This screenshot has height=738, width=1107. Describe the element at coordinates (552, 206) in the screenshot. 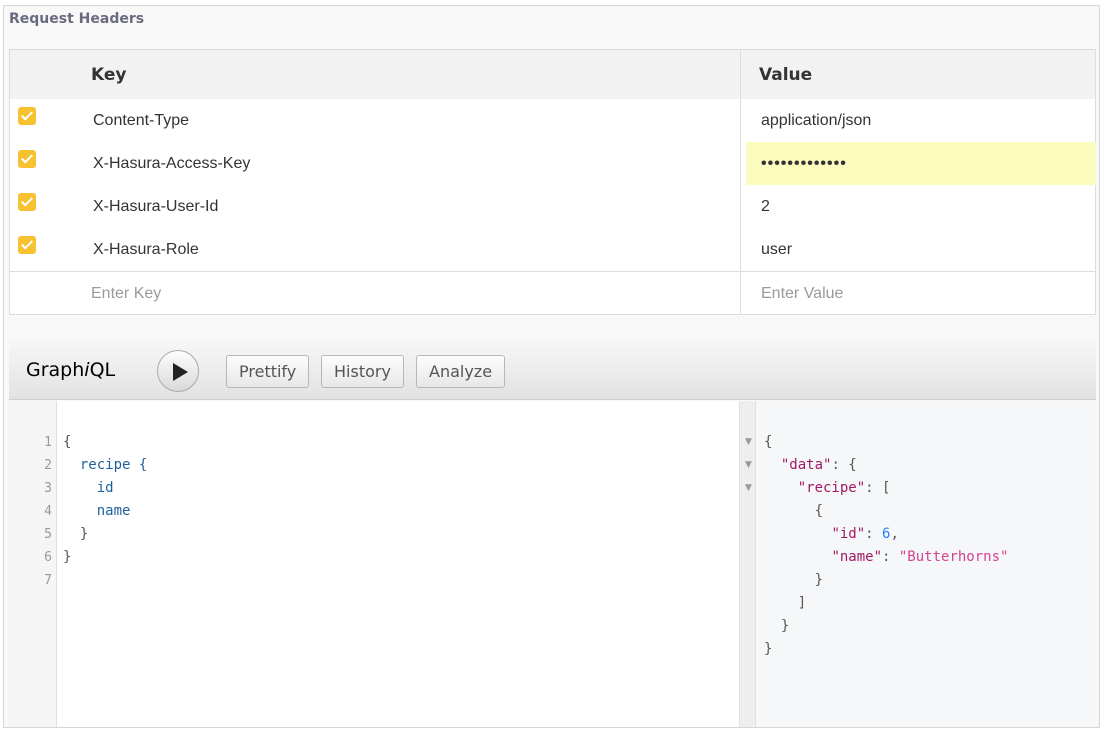

I see `table-row: X-Hasura-User-Id 2` at that location.